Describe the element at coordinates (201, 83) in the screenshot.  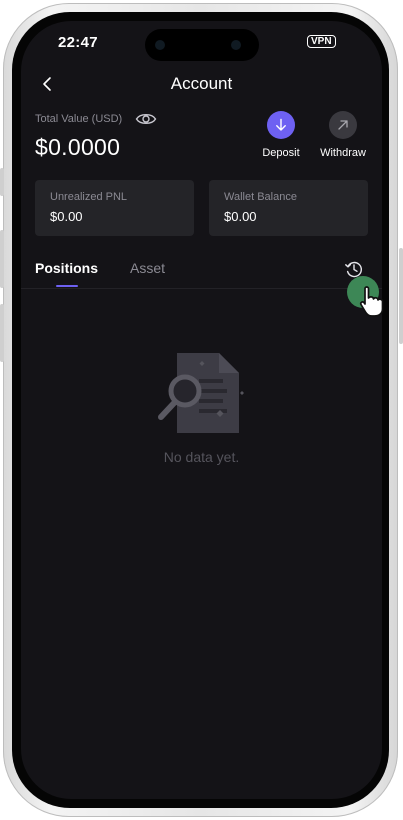
I see `page-title: Account` at that location.